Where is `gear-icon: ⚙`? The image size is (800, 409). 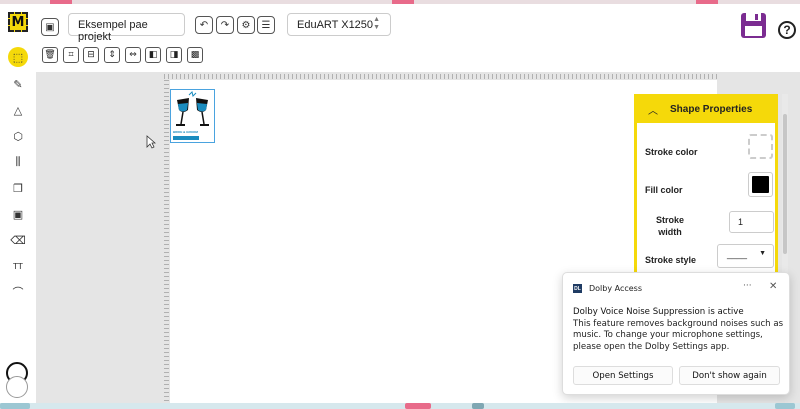 gear-icon: ⚙ is located at coordinates (246, 25).